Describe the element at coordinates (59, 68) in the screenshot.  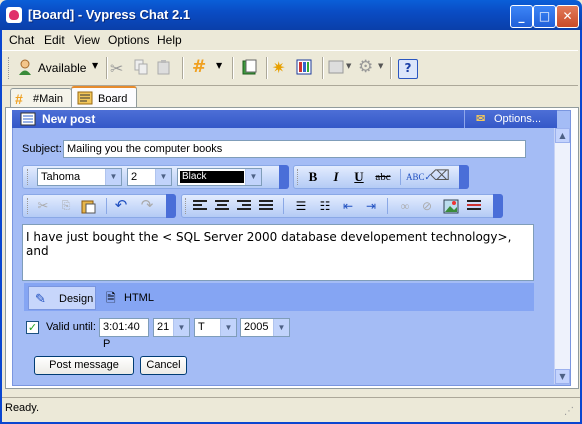
I see `status-dropdown: Available ▼` at that location.